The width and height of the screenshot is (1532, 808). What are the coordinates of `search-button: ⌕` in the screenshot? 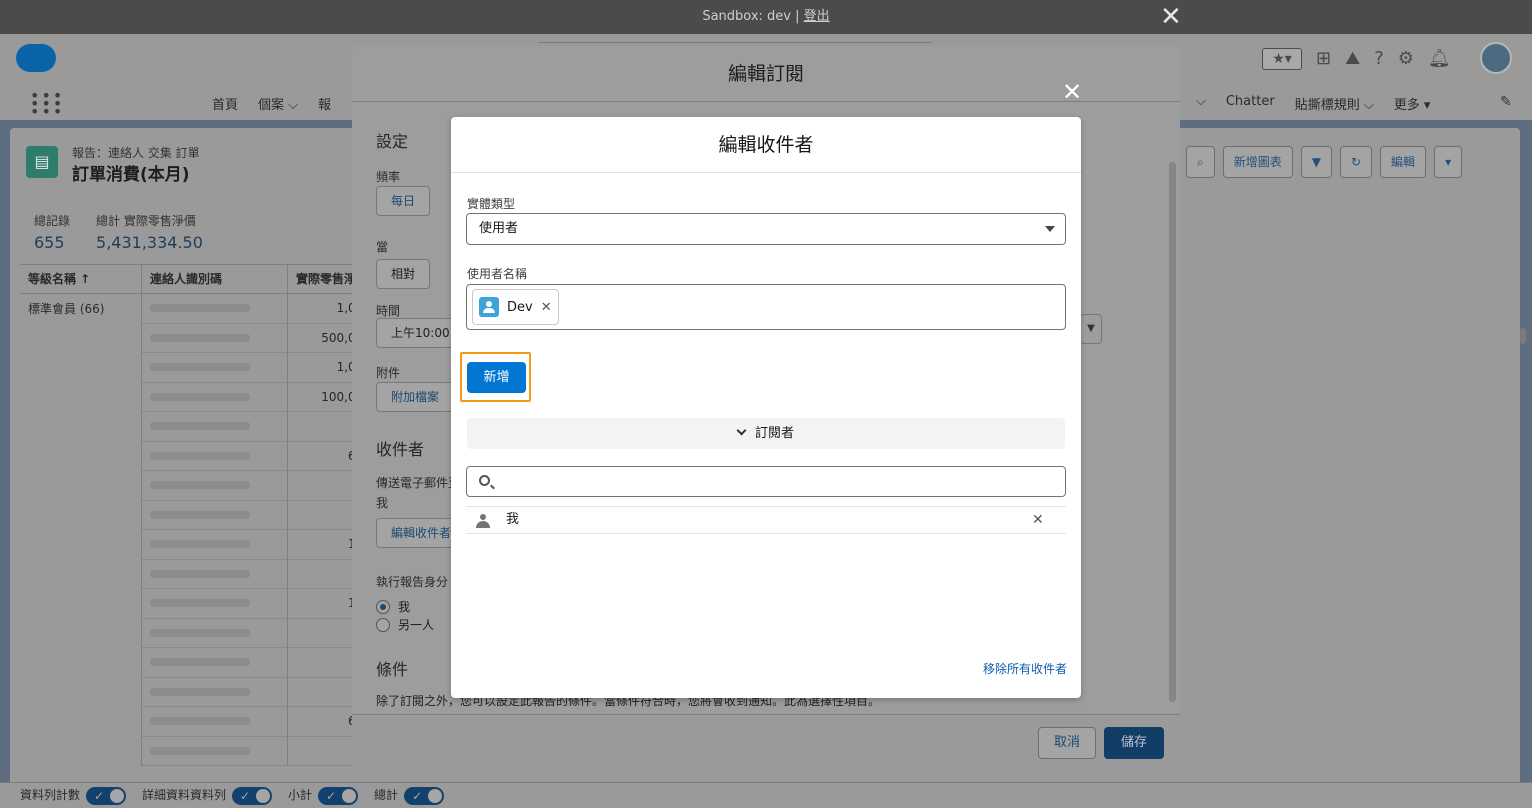 It's located at (1200, 162).